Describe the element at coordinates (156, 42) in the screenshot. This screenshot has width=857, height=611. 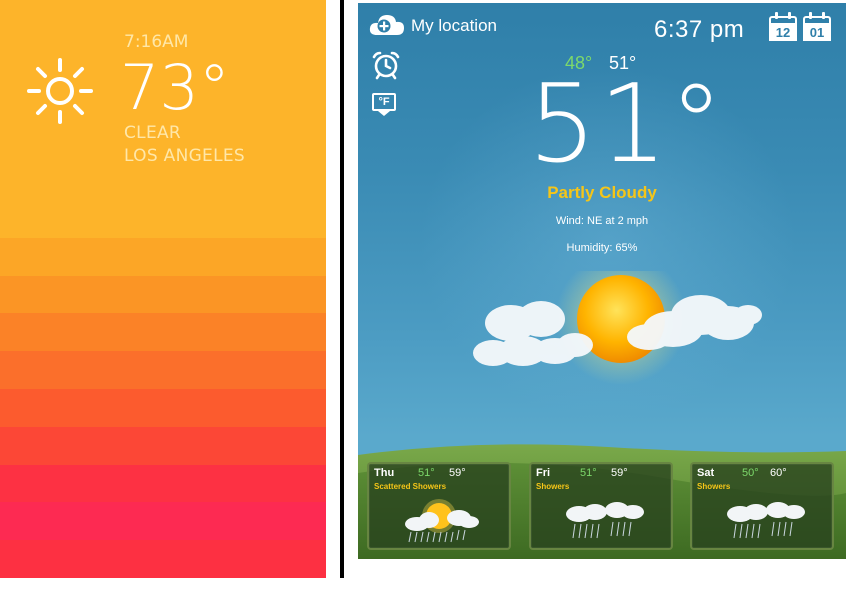
I see `current-time: 7:16AM` at that location.